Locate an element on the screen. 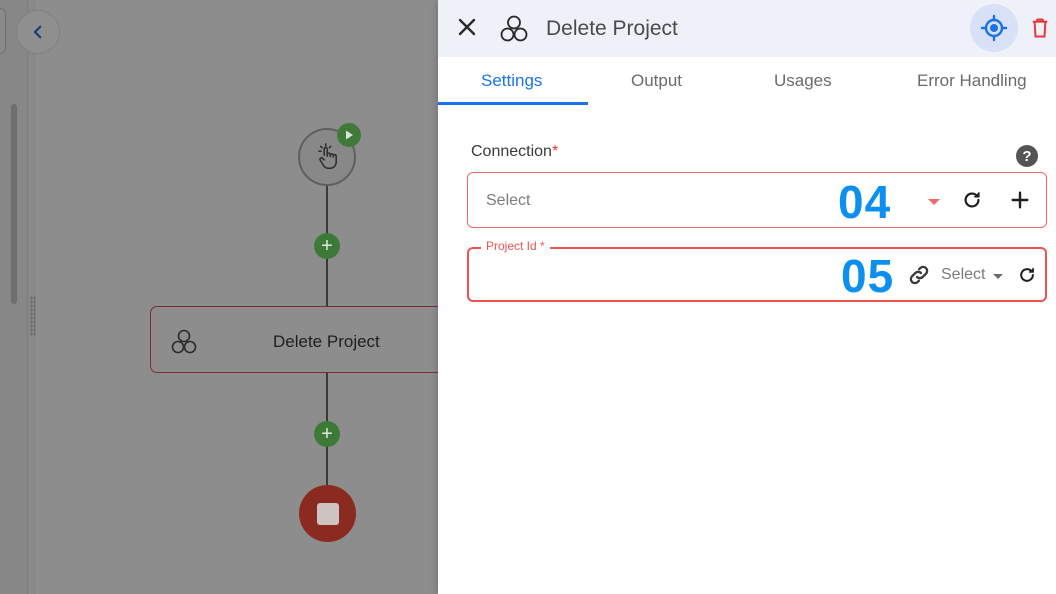  project-id-label: Project Id * is located at coordinates (515, 246).